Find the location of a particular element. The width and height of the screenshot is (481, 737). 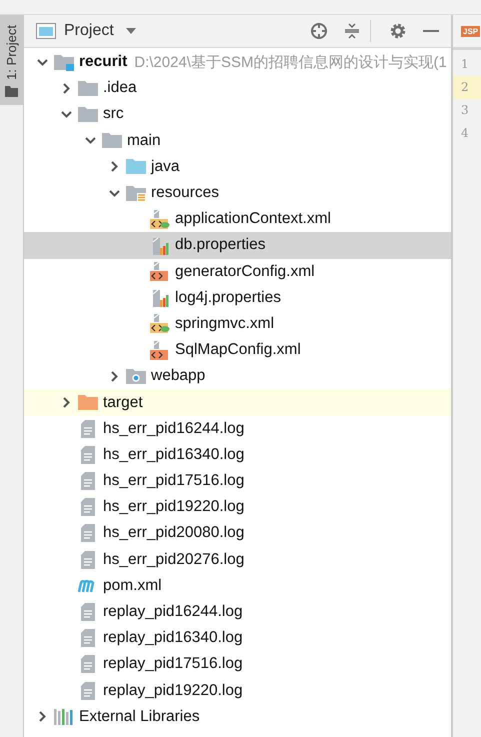

item-label: recurit is located at coordinates (103, 62).